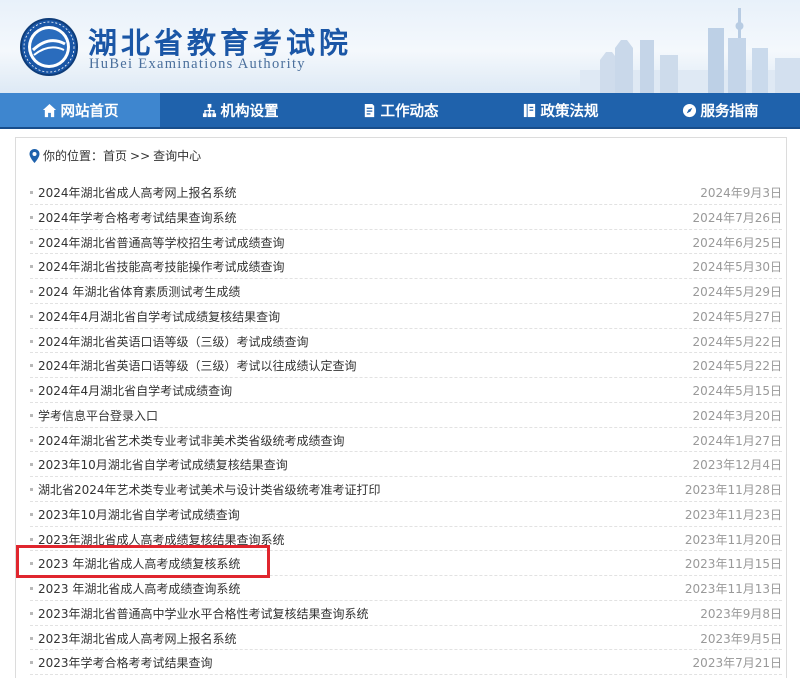  What do you see at coordinates (139, 291) in the screenshot?
I see `list-item-link: 2024 年湖北省体育素质测试考生成绩` at bounding box center [139, 291].